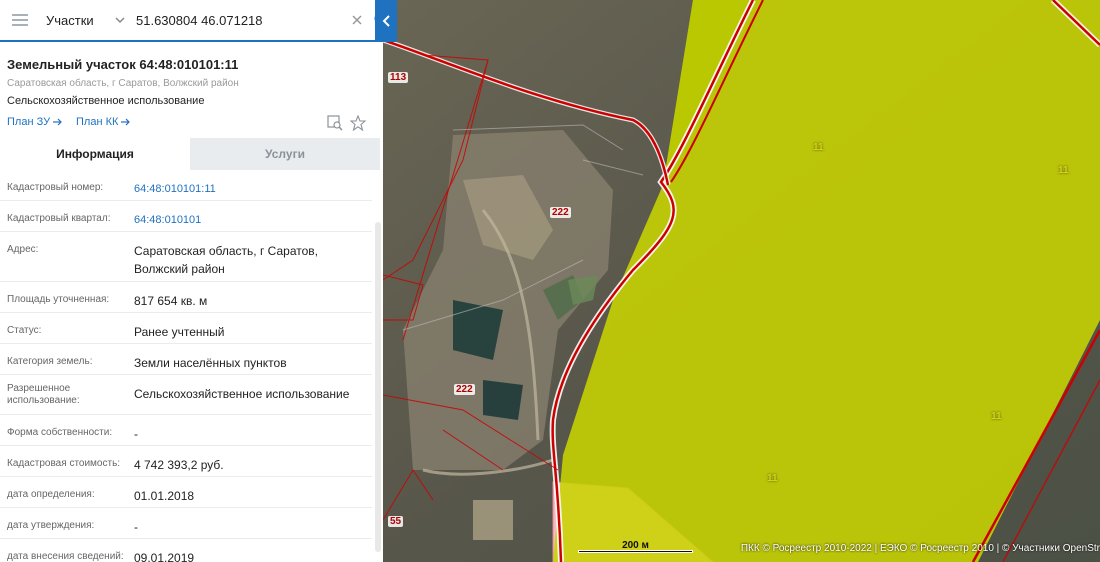 The height and width of the screenshot is (562, 1100). Describe the element at coordinates (20, 20) in the screenshot. I see `menu-icon` at that location.